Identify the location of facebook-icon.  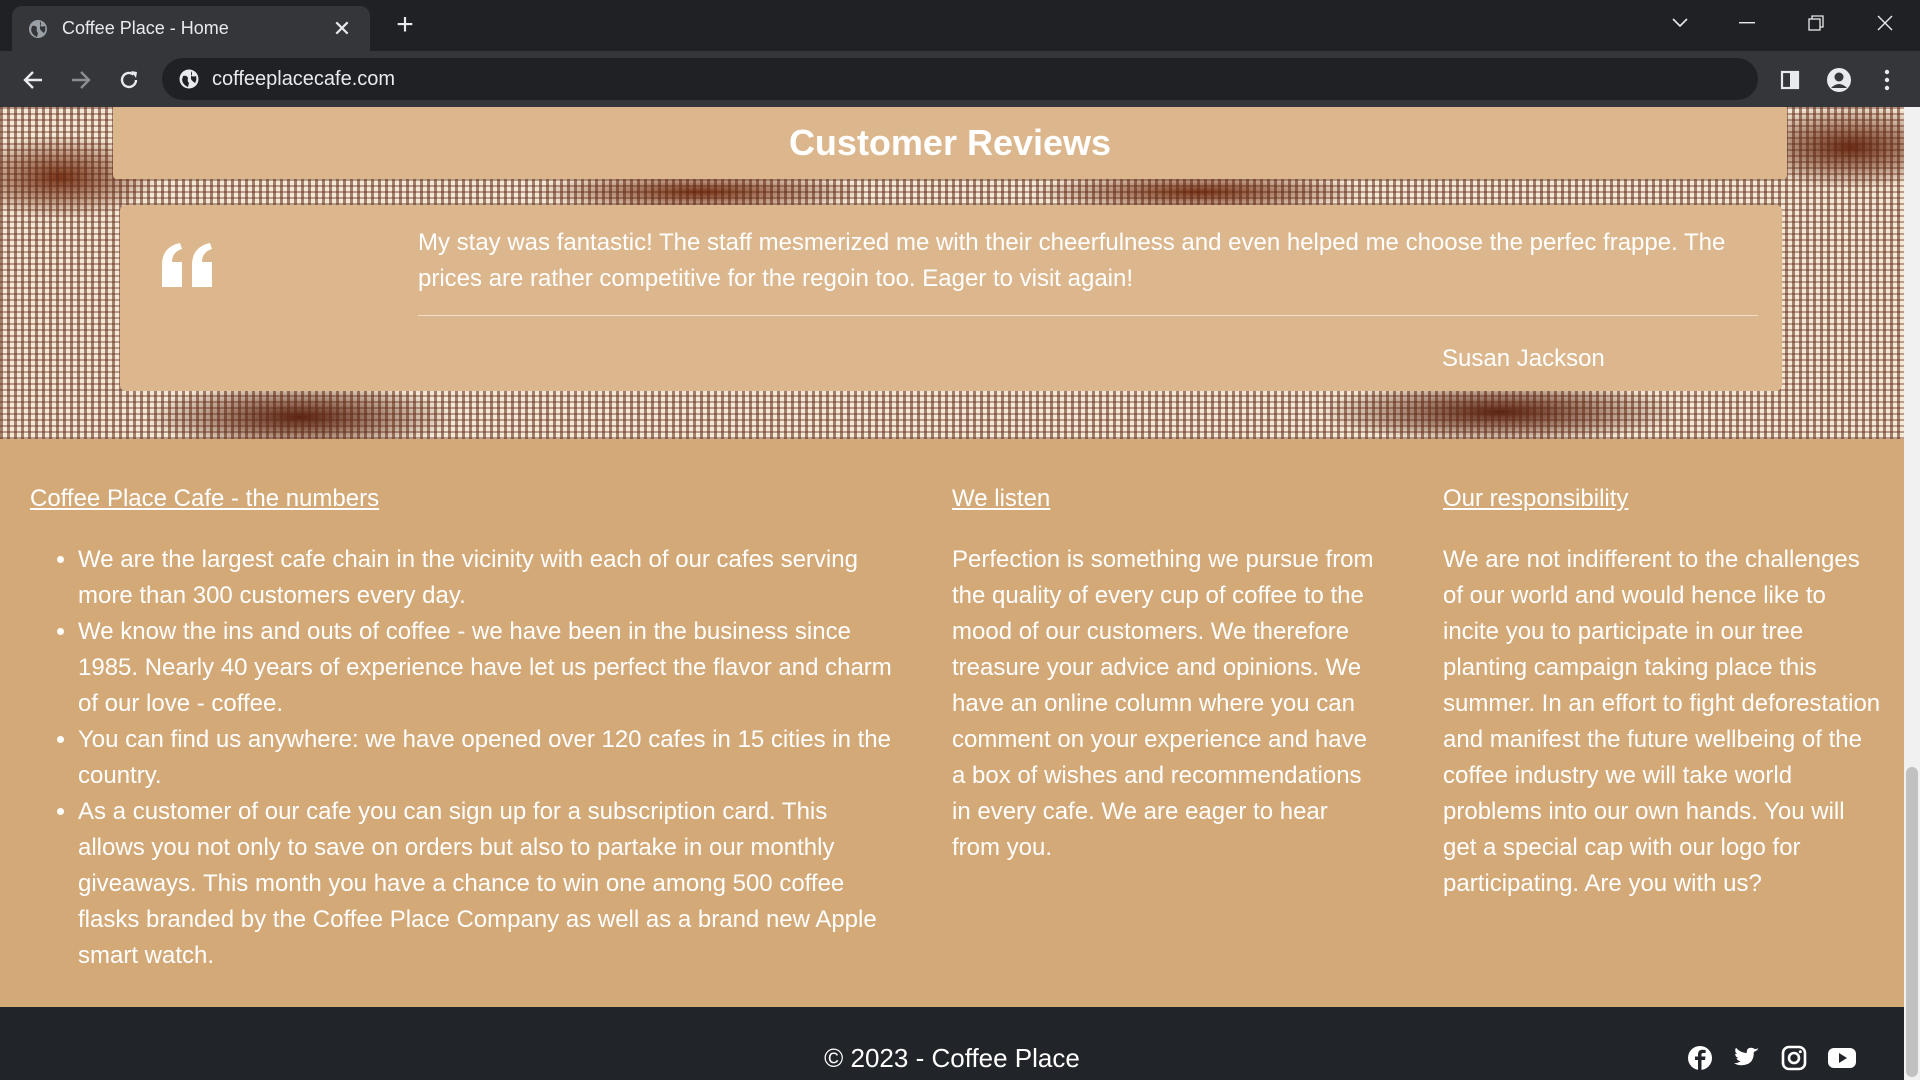
(1700, 1058).